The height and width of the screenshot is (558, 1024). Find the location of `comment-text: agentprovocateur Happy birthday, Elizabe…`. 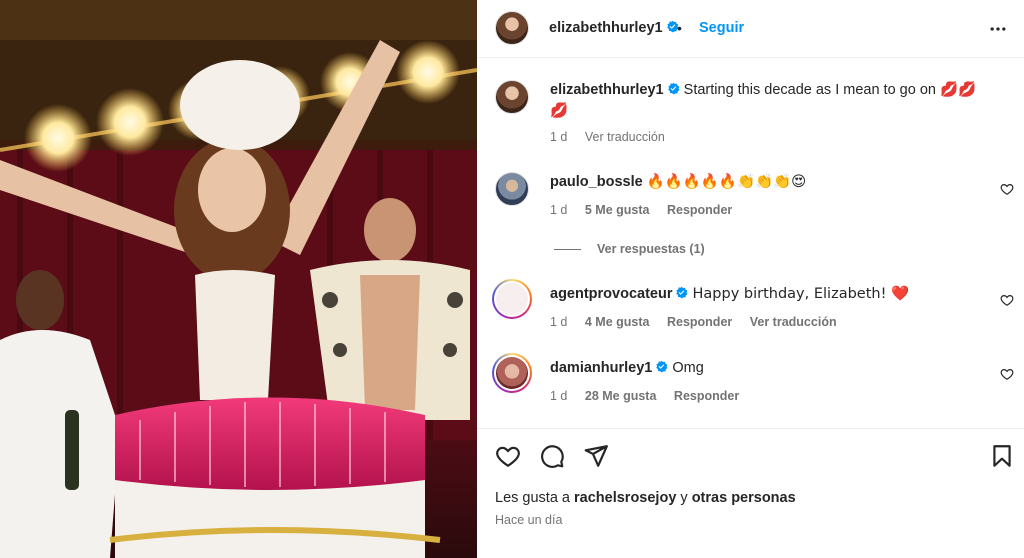

comment-text: agentprovocateur Happy birthday, Elizabe… is located at coordinates (765, 294).